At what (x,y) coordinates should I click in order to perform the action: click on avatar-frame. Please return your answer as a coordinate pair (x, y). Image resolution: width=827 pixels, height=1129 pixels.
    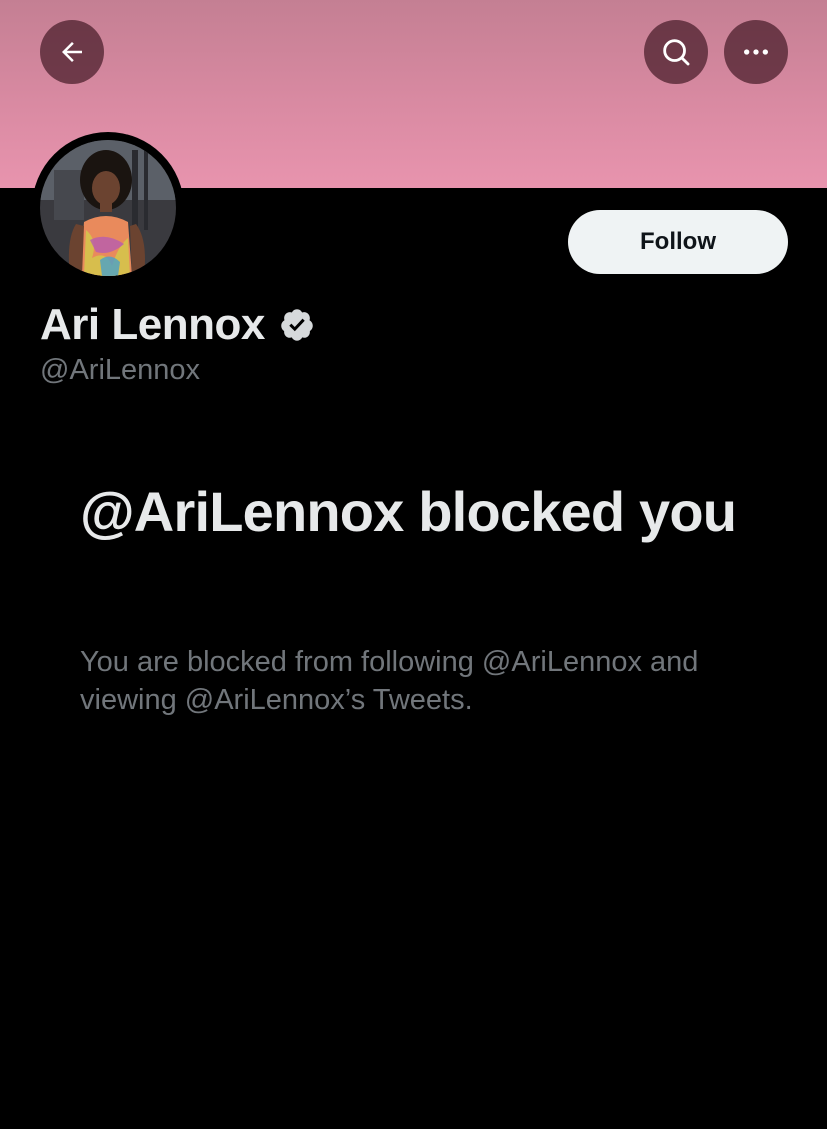
    Looking at the image, I should click on (108, 208).